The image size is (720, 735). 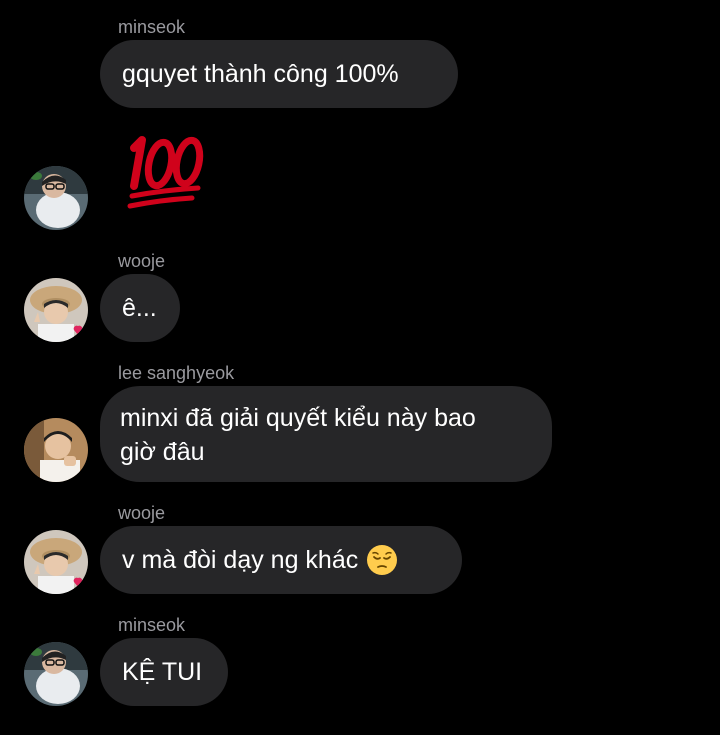 I want to click on message-text: v mà đòi dạy ng khác, so click(x=240, y=560).